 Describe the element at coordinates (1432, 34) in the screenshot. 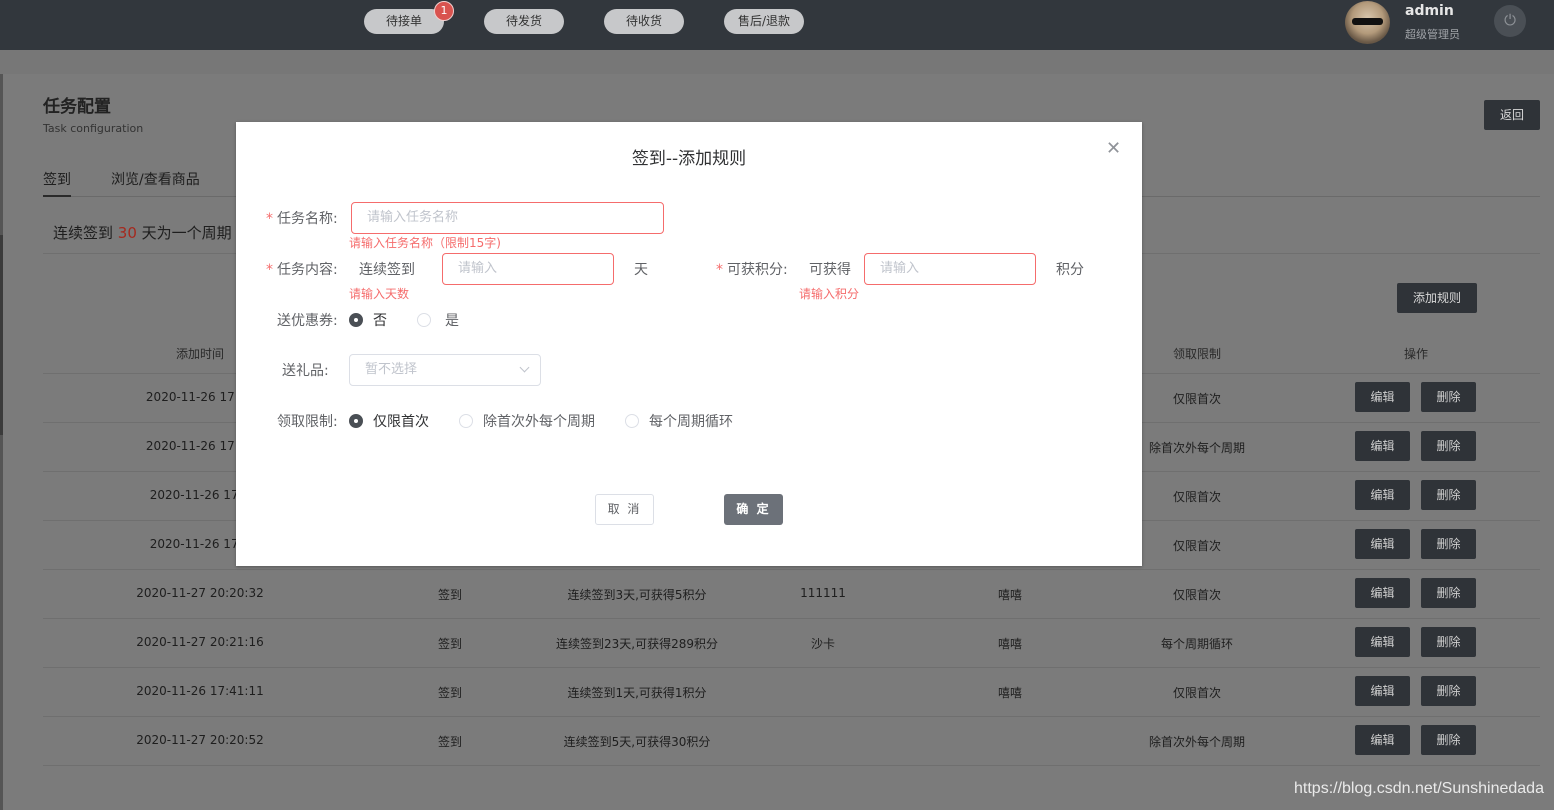

I see `user-role: 超级管理员` at that location.